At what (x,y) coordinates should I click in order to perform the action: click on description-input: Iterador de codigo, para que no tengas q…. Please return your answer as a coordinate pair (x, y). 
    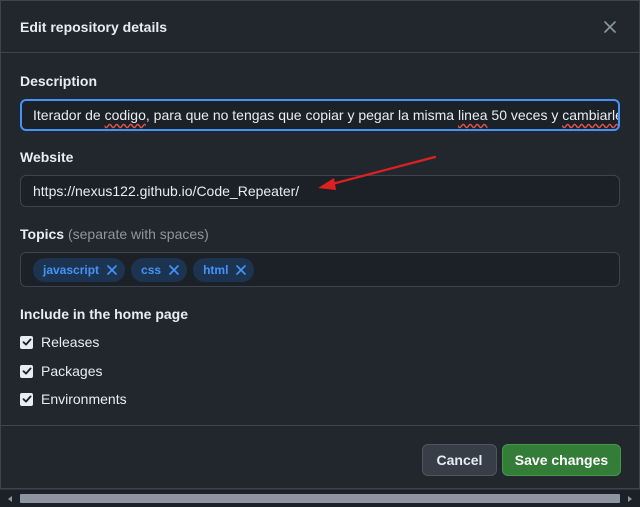
    Looking at the image, I should click on (320, 115).